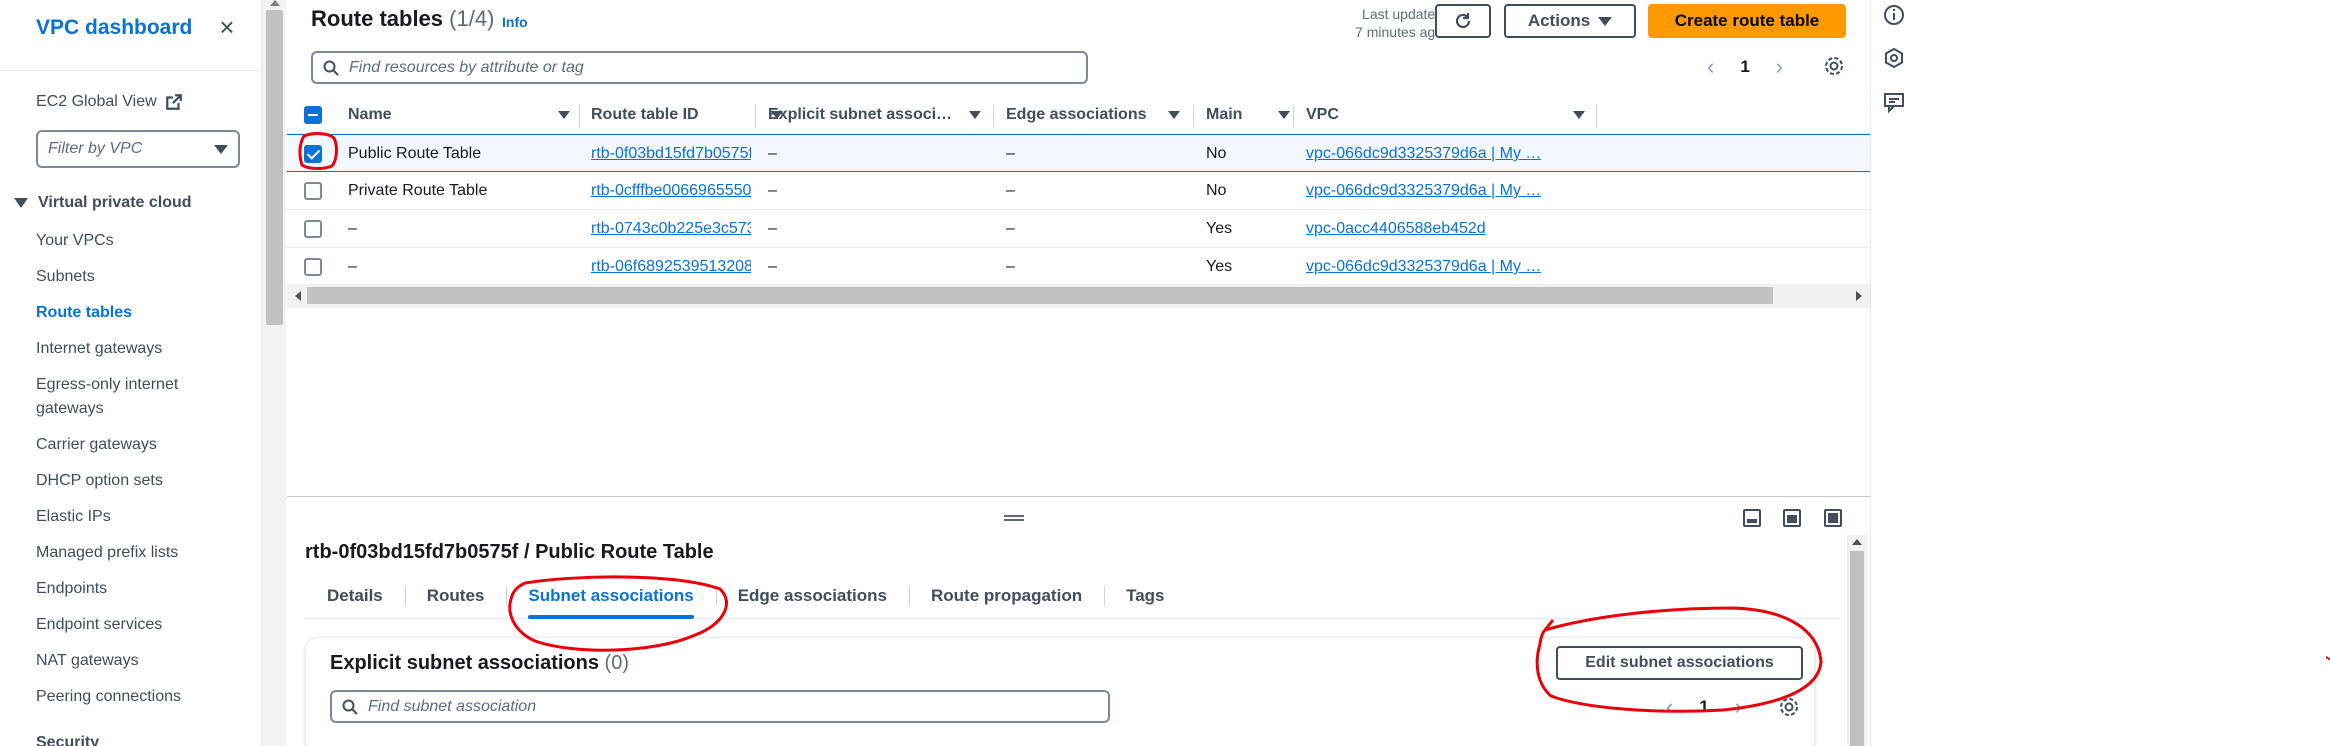 This screenshot has width=2330, height=746. I want to click on split-panel-scrollbar, so click(1857, 640).